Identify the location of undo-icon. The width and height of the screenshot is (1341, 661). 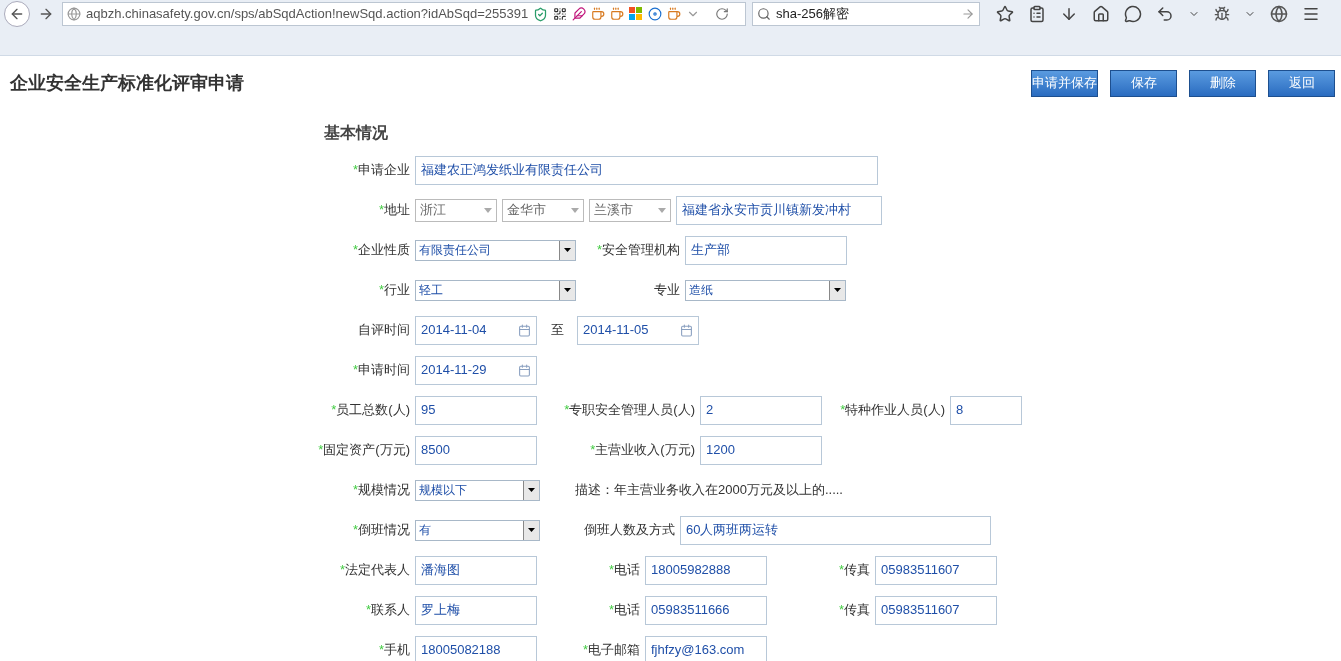
(1165, 14).